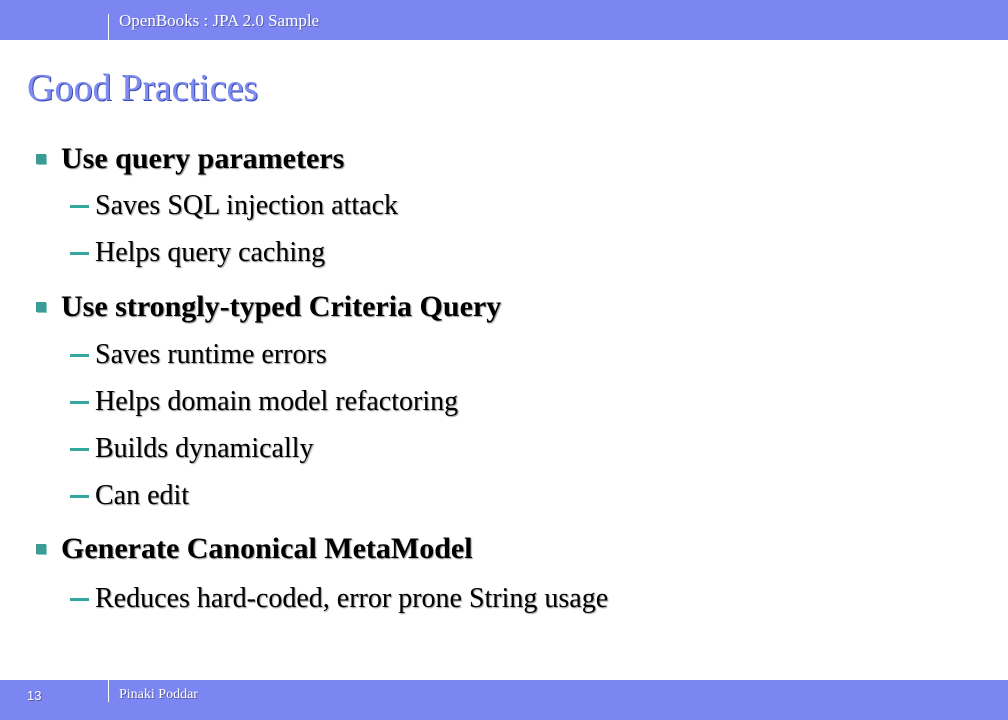  What do you see at coordinates (204, 448) in the screenshot?
I see `sub-bullet-text: Builds dynamically` at bounding box center [204, 448].